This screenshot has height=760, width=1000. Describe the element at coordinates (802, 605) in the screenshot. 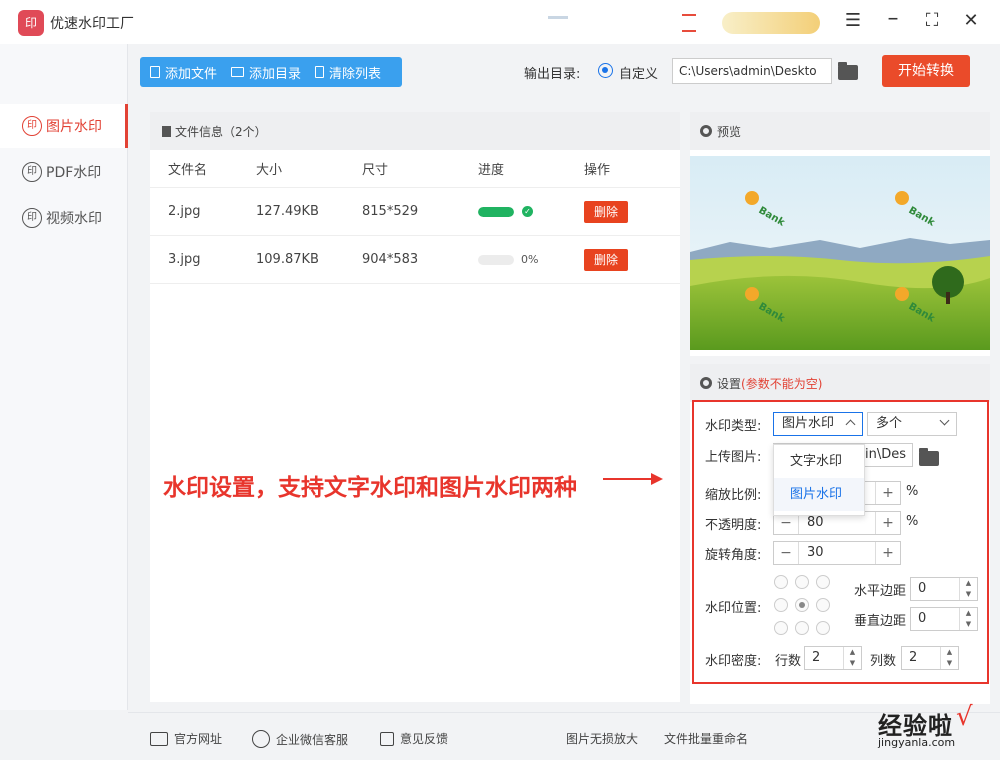

I see `position-center` at that location.